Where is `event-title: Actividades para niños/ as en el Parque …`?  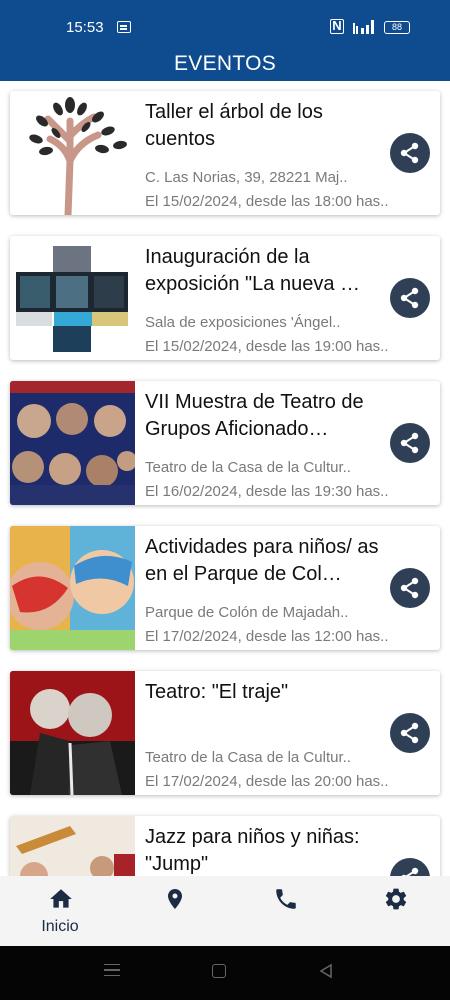 event-title: Actividades para niños/ as en el Parque … is located at coordinates (262, 560).